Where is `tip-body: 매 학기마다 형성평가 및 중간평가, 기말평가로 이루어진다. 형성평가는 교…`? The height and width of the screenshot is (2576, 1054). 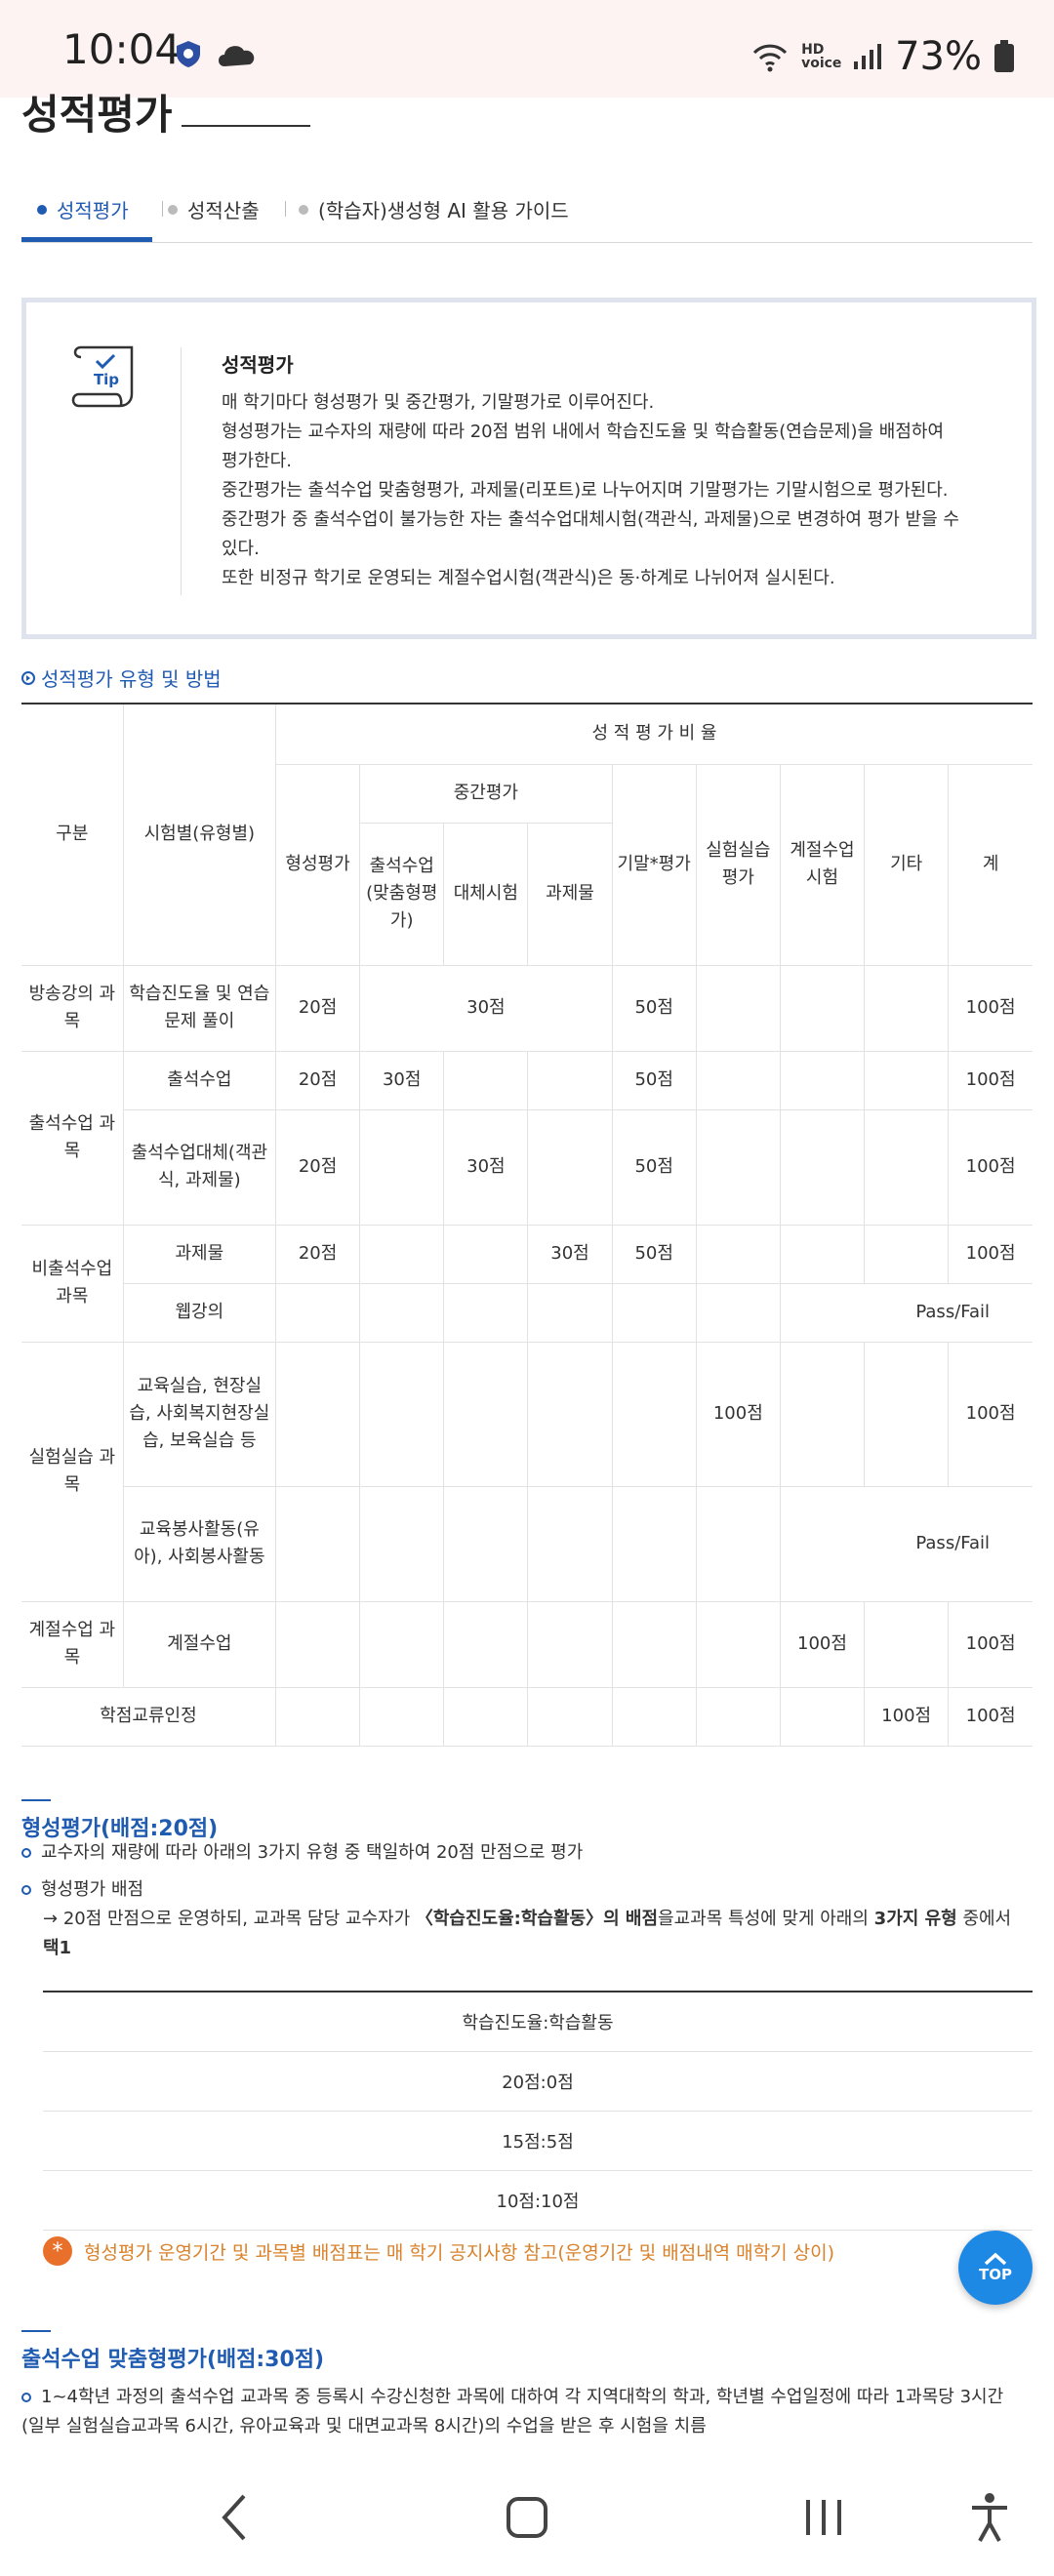 tip-body: 매 학기마다 형성평가 및 중간평가, 기말평가로 이루어진다. 형성평가는 교… is located at coordinates (607, 490).